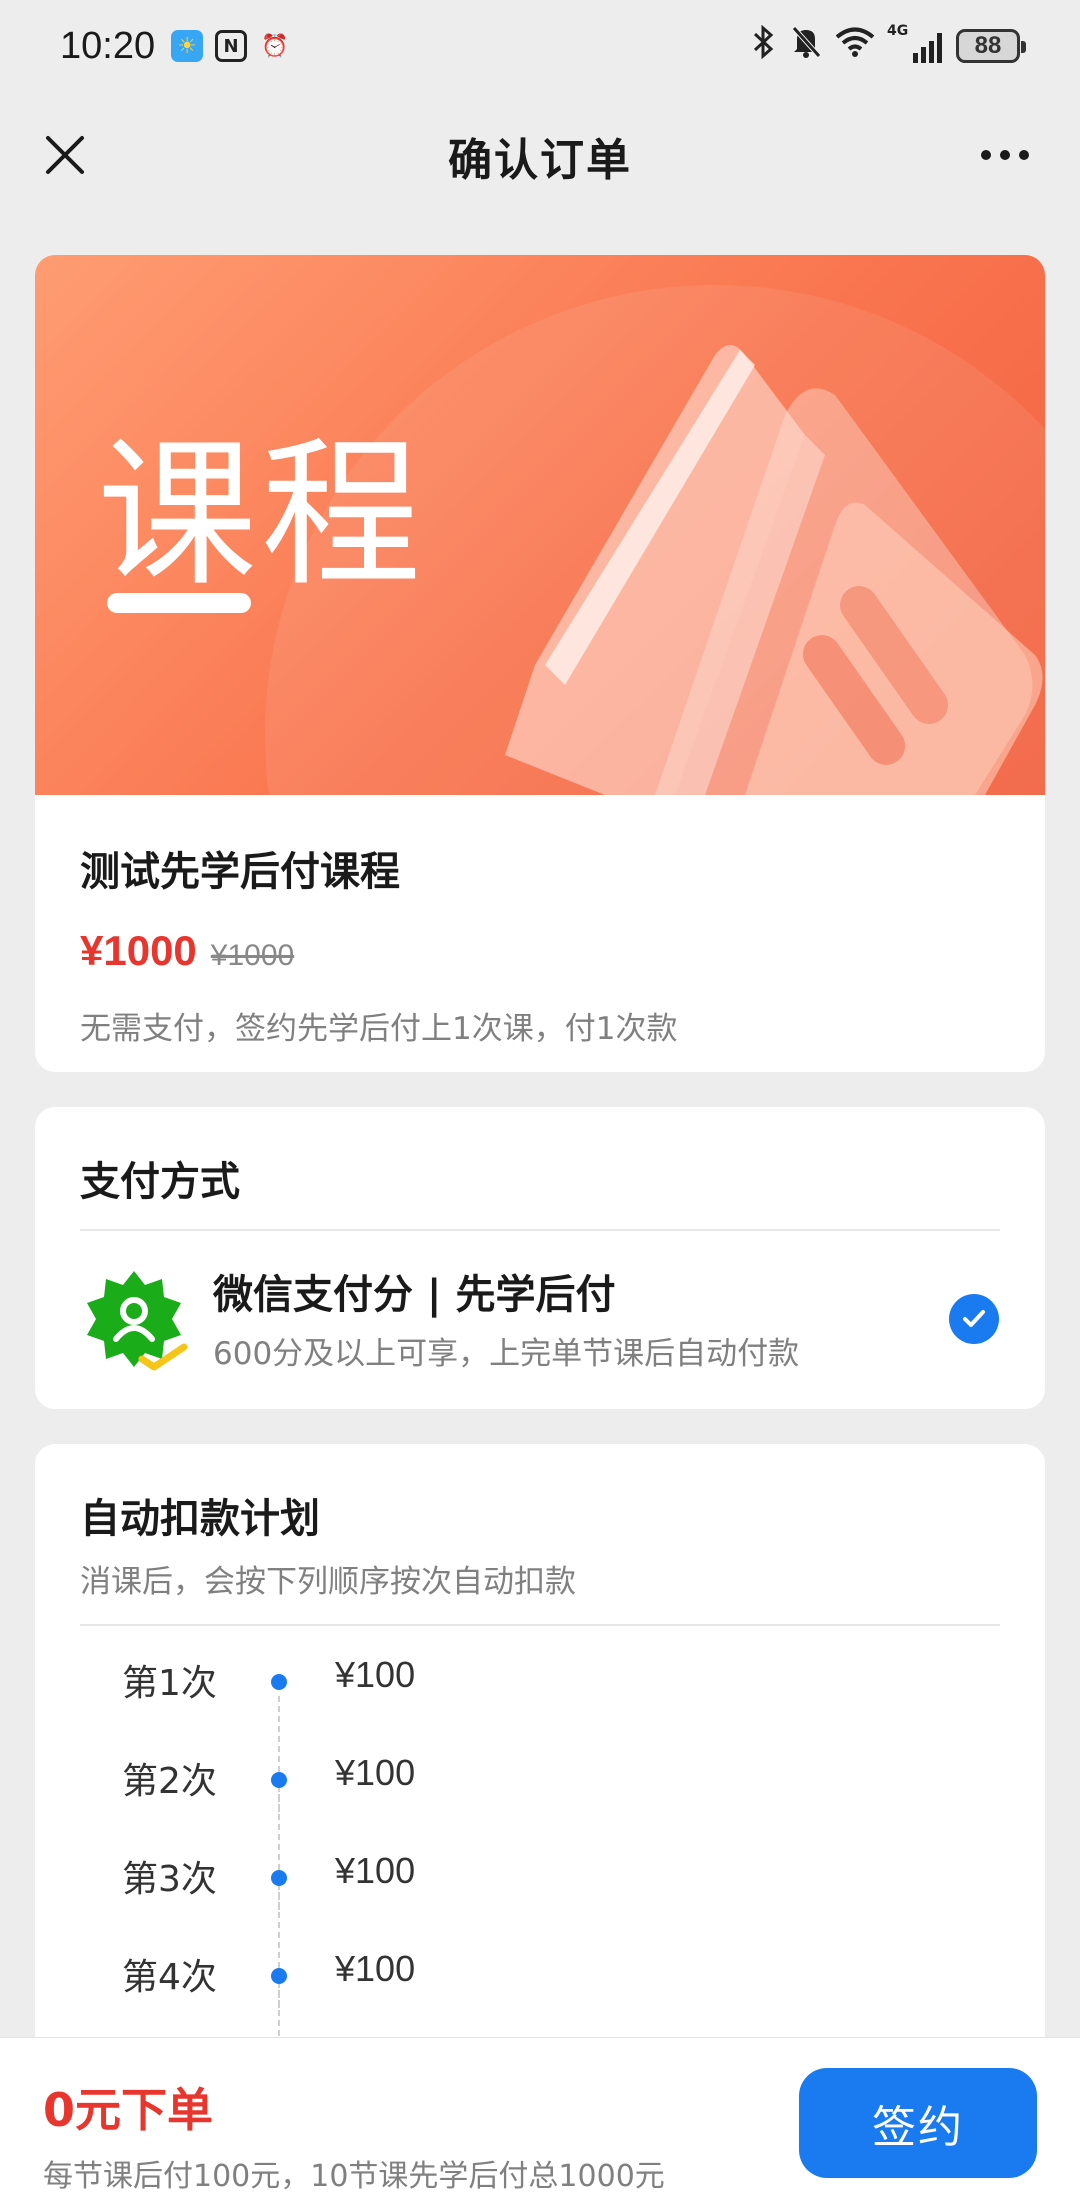 The width and height of the screenshot is (1080, 2204). What do you see at coordinates (898, 31) in the screenshot?
I see `network-type: 4G` at bounding box center [898, 31].